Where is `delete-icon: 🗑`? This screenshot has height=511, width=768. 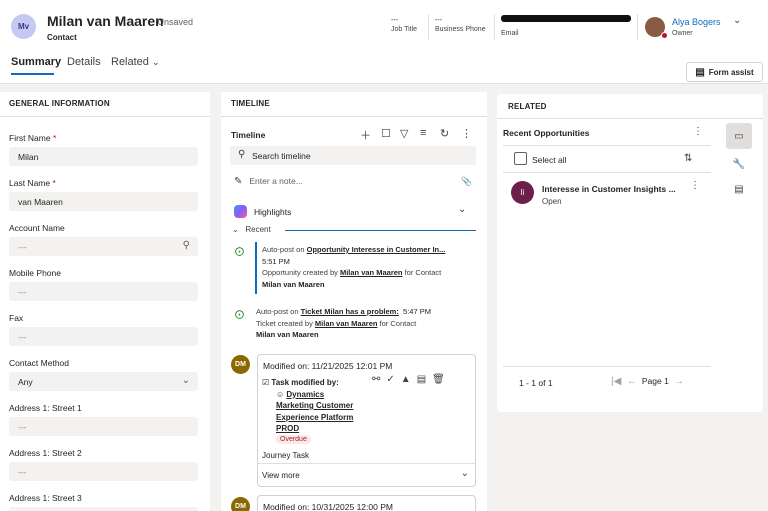 delete-icon: 🗑 is located at coordinates (441, 379).